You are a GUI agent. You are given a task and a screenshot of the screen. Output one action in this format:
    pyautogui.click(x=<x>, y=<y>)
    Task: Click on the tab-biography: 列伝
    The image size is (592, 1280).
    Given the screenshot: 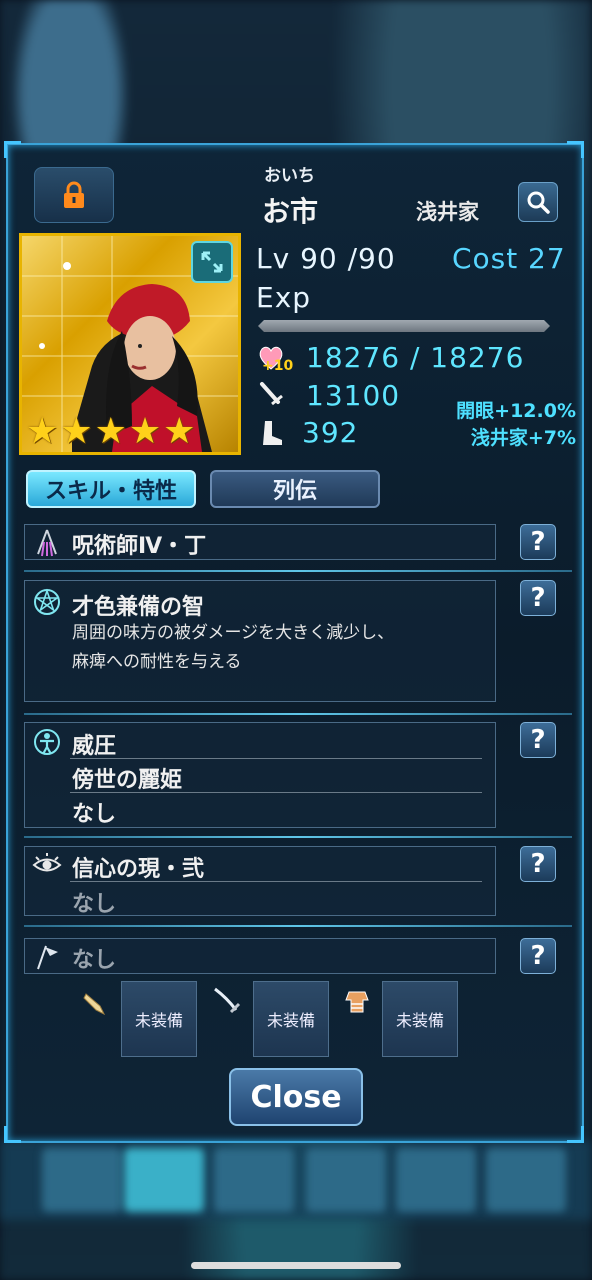 What is the action you would take?
    pyautogui.click(x=295, y=489)
    